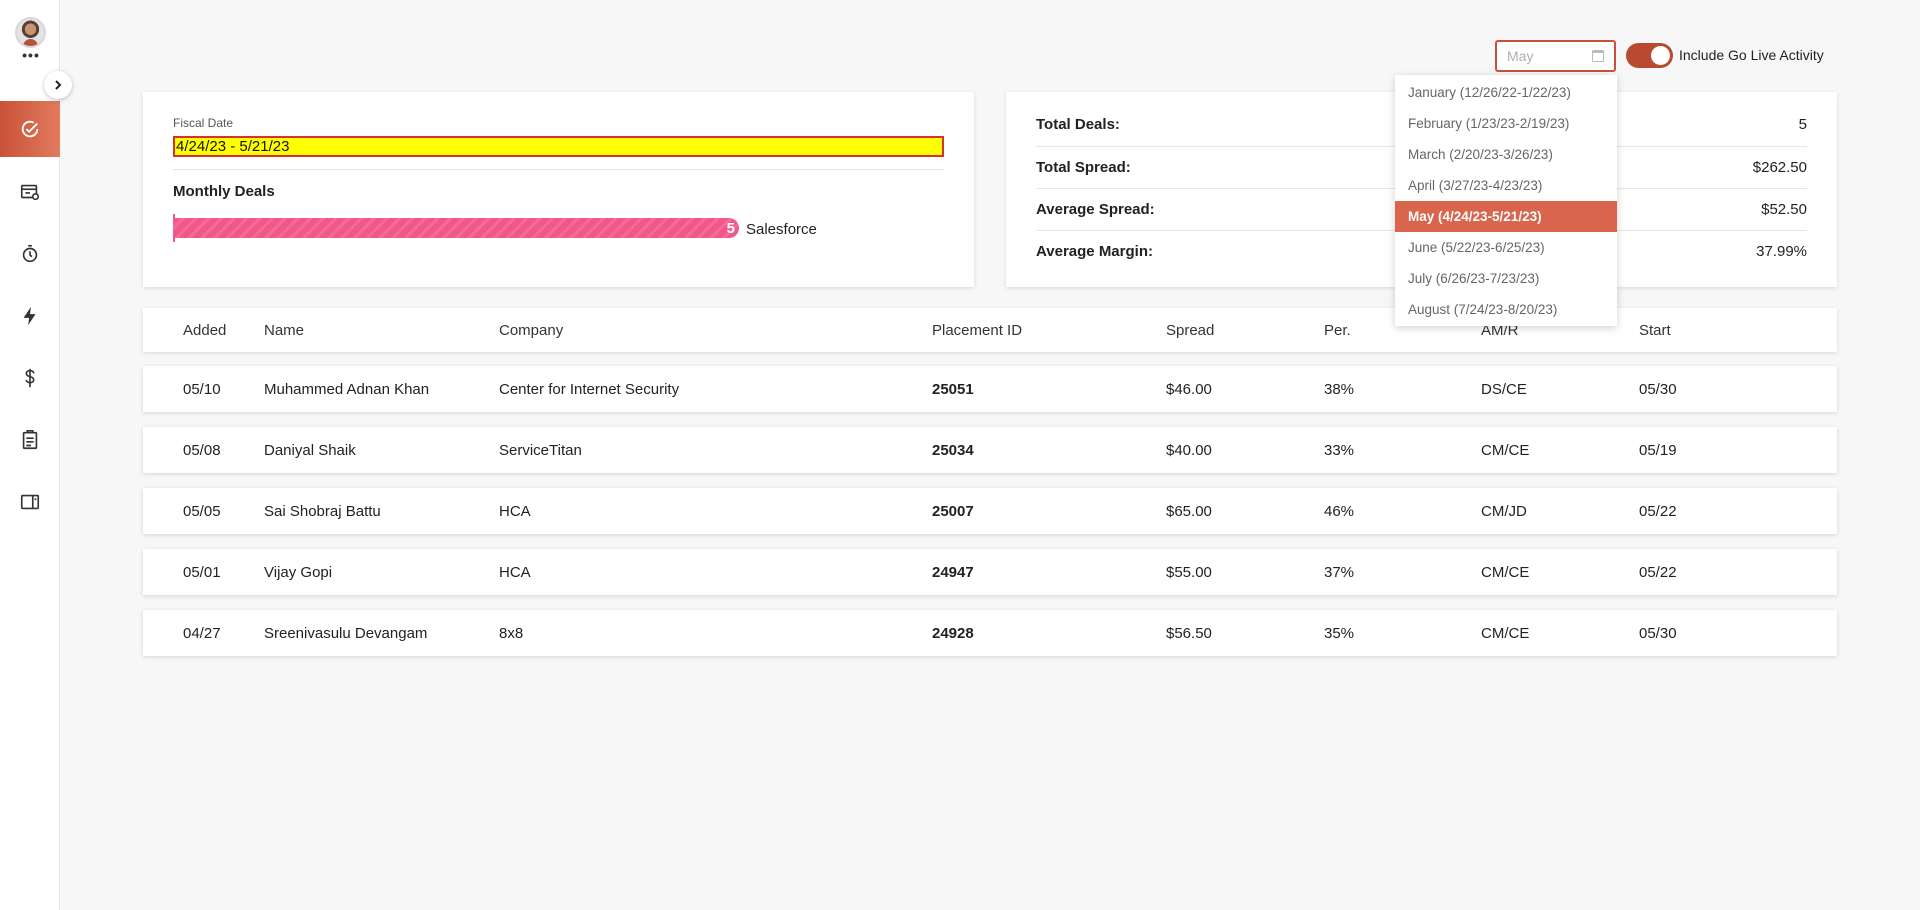 The width and height of the screenshot is (1920, 910). What do you see at coordinates (1779, 167) in the screenshot?
I see `stat-value: $262.50` at bounding box center [1779, 167].